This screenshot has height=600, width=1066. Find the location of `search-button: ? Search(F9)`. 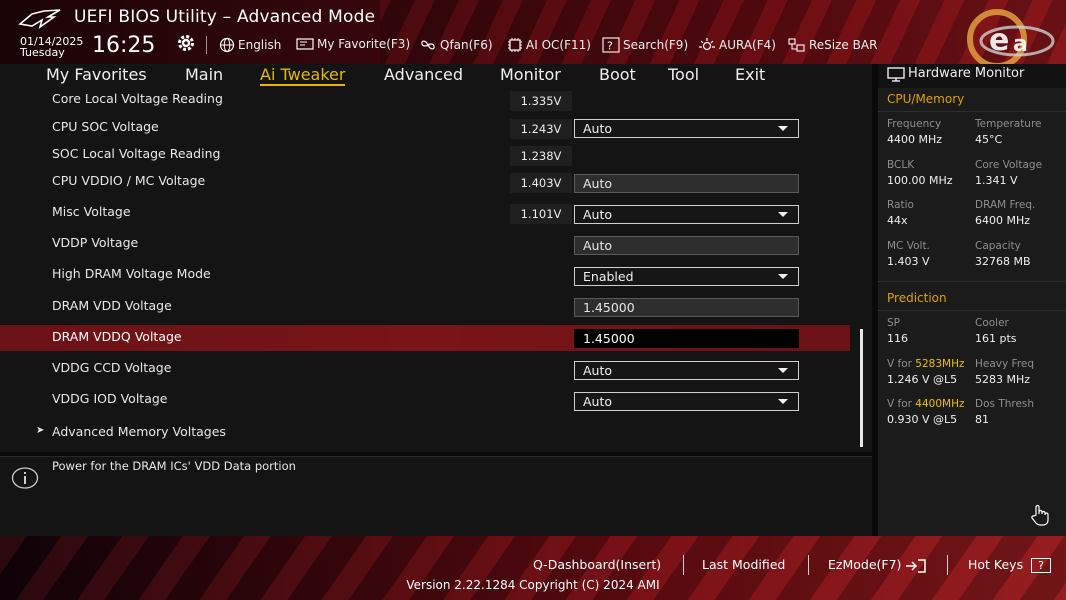

search-button: ? Search(F9) is located at coordinates (645, 45).